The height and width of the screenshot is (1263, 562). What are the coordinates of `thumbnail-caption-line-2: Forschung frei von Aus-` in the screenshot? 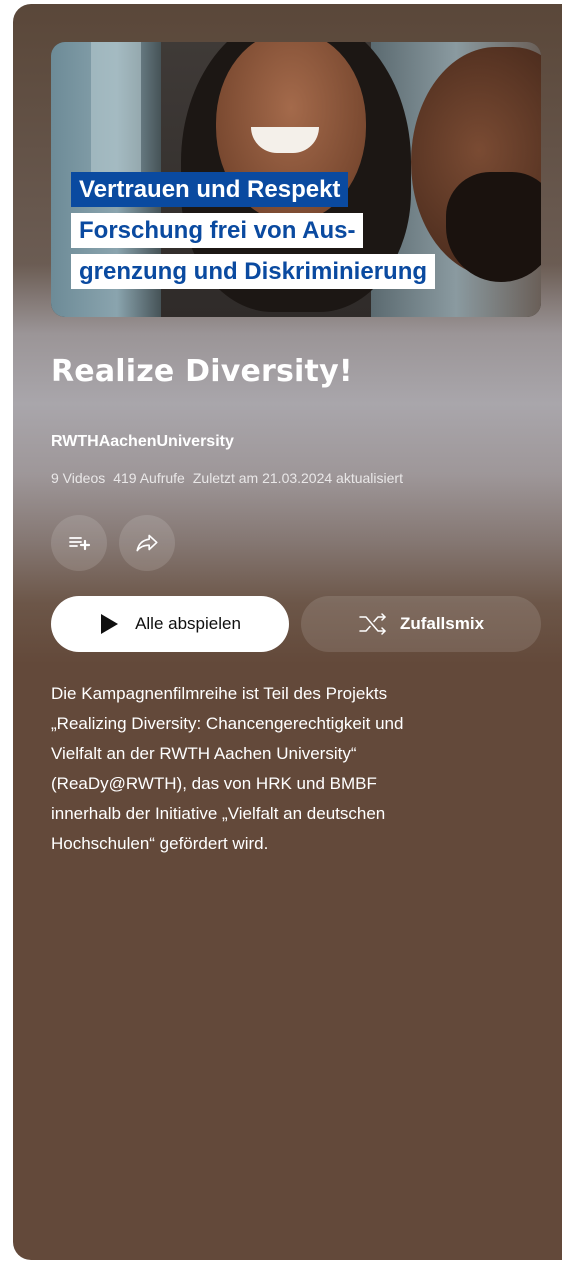 It's located at (217, 230).